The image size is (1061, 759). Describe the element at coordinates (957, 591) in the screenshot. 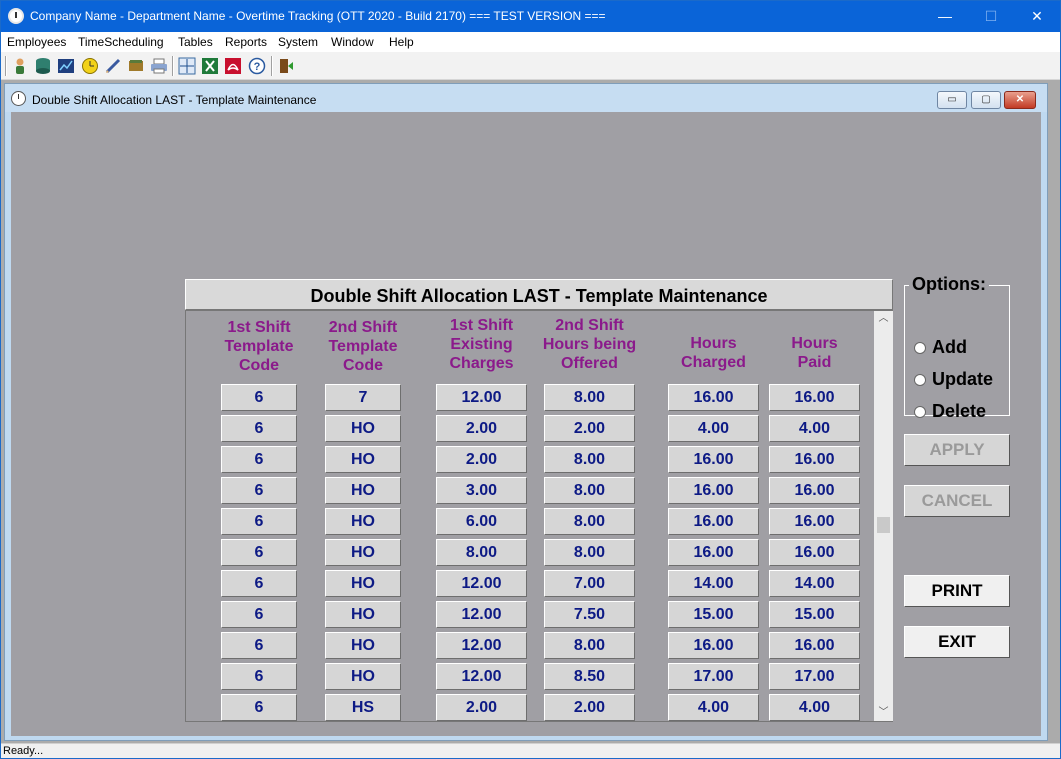

I see `print-button: PRINT` at that location.